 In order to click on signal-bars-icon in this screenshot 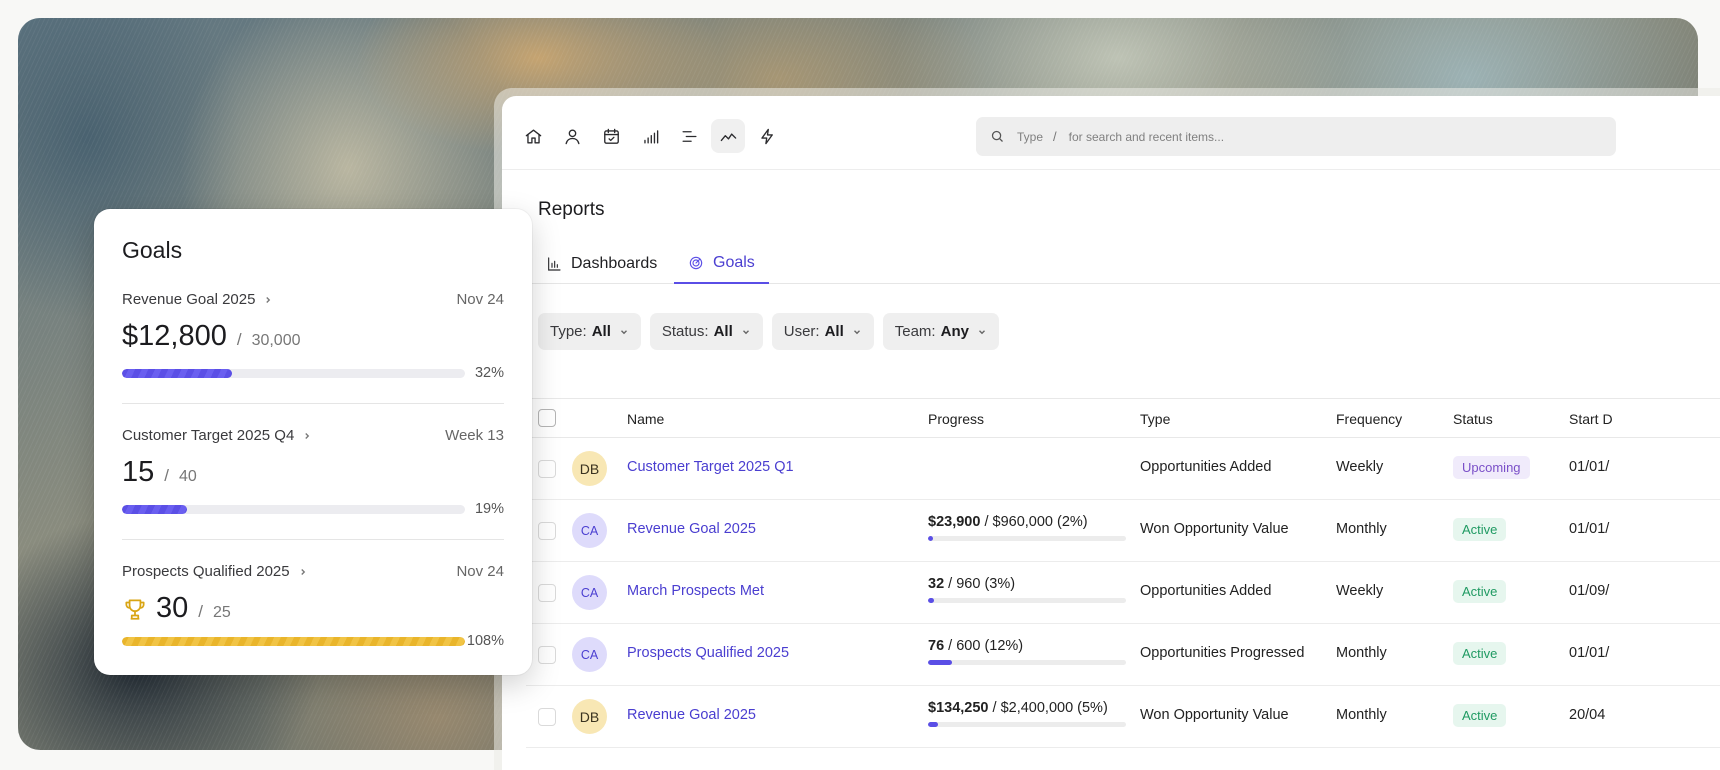, I will do `click(650, 136)`.